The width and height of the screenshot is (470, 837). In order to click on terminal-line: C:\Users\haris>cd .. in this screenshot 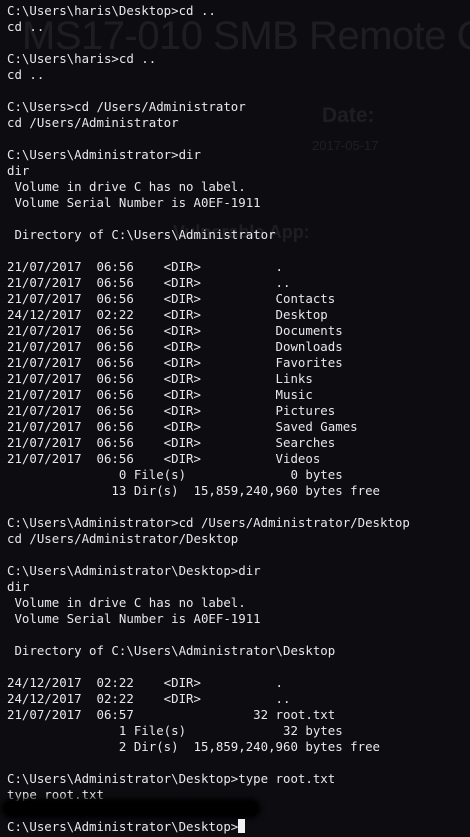, I will do `click(82, 58)`.